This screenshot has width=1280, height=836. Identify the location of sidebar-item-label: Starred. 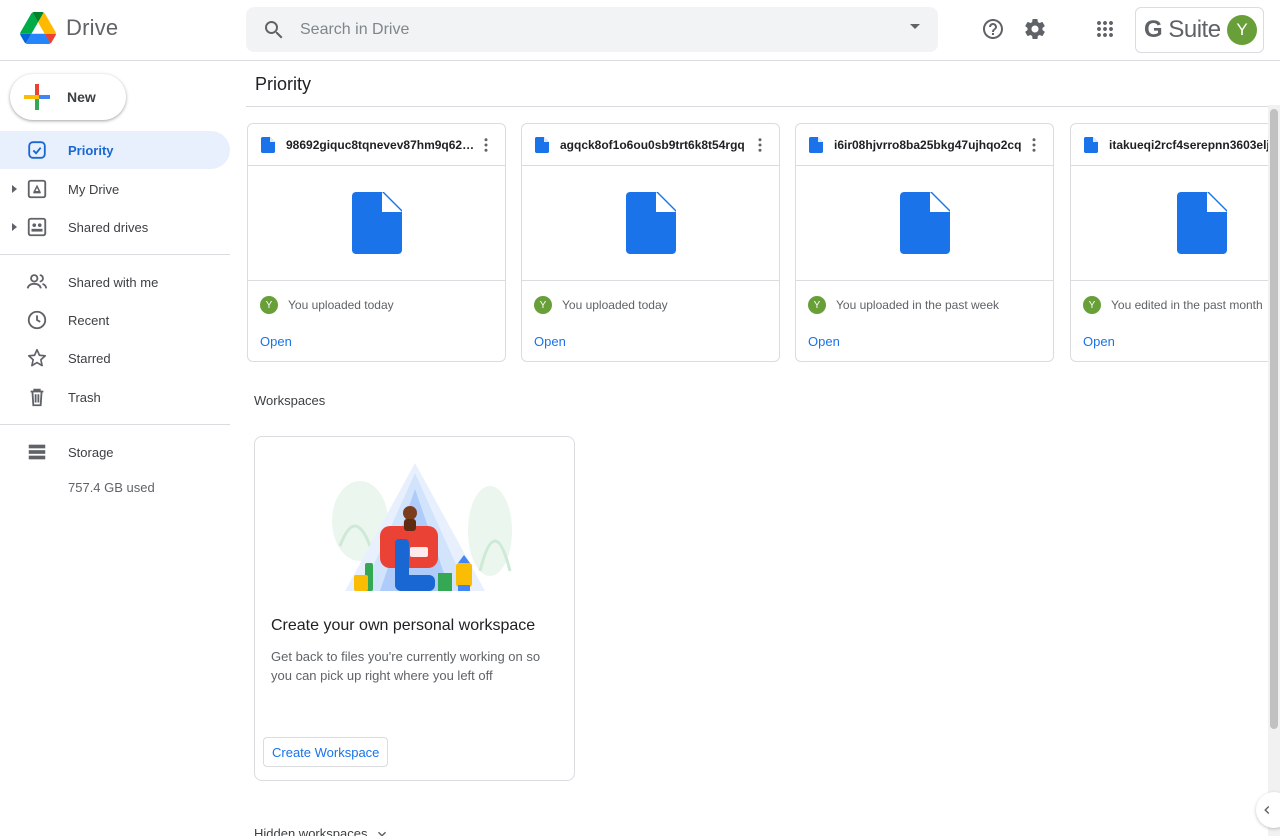
(89, 358).